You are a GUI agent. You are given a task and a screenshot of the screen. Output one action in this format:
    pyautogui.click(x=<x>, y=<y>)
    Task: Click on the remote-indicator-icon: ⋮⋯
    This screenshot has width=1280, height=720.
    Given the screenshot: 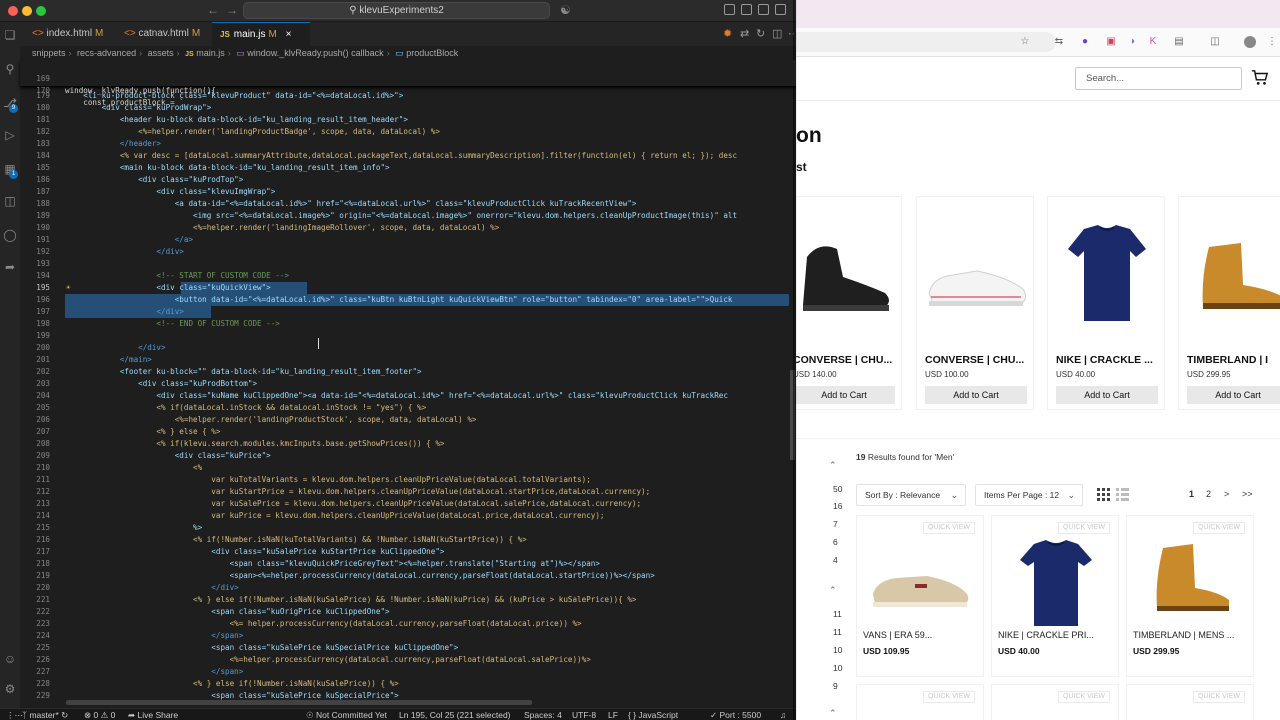 What is the action you would take?
    pyautogui.click(x=14, y=714)
    